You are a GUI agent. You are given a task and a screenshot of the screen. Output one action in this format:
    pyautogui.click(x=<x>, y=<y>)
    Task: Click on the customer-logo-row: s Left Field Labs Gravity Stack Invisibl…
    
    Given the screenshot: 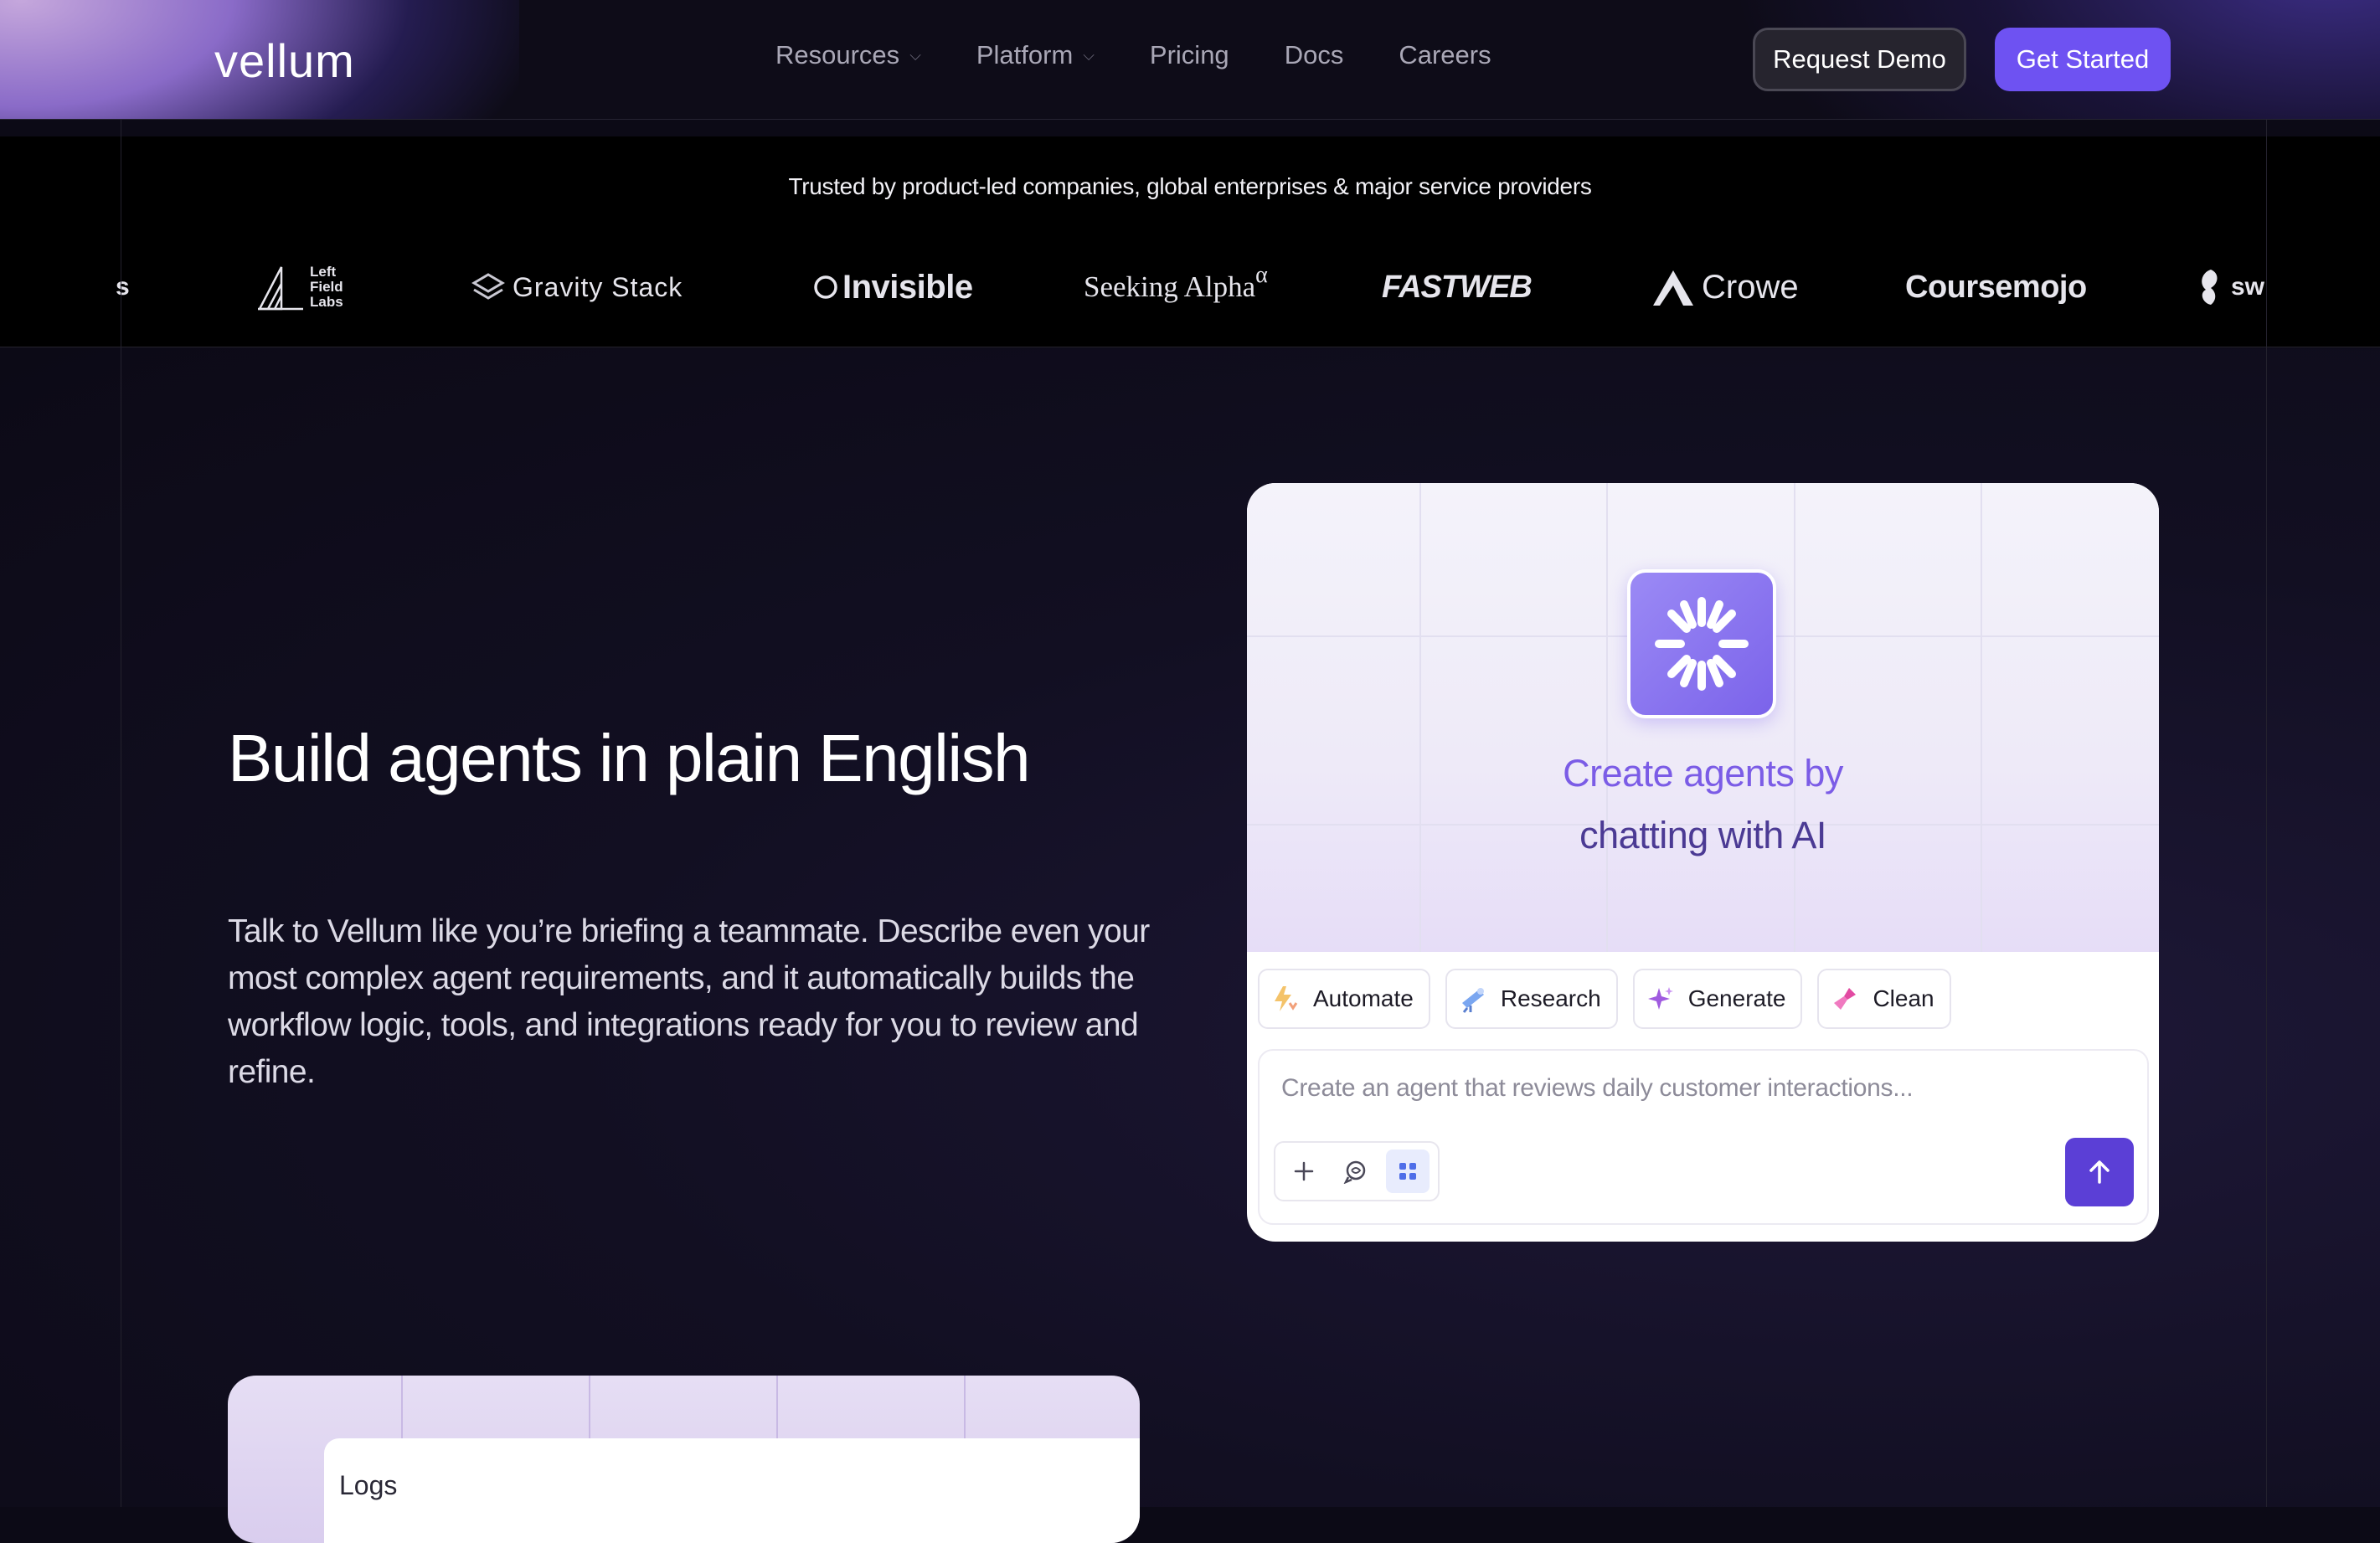 What is the action you would take?
    pyautogui.click(x=1190, y=287)
    